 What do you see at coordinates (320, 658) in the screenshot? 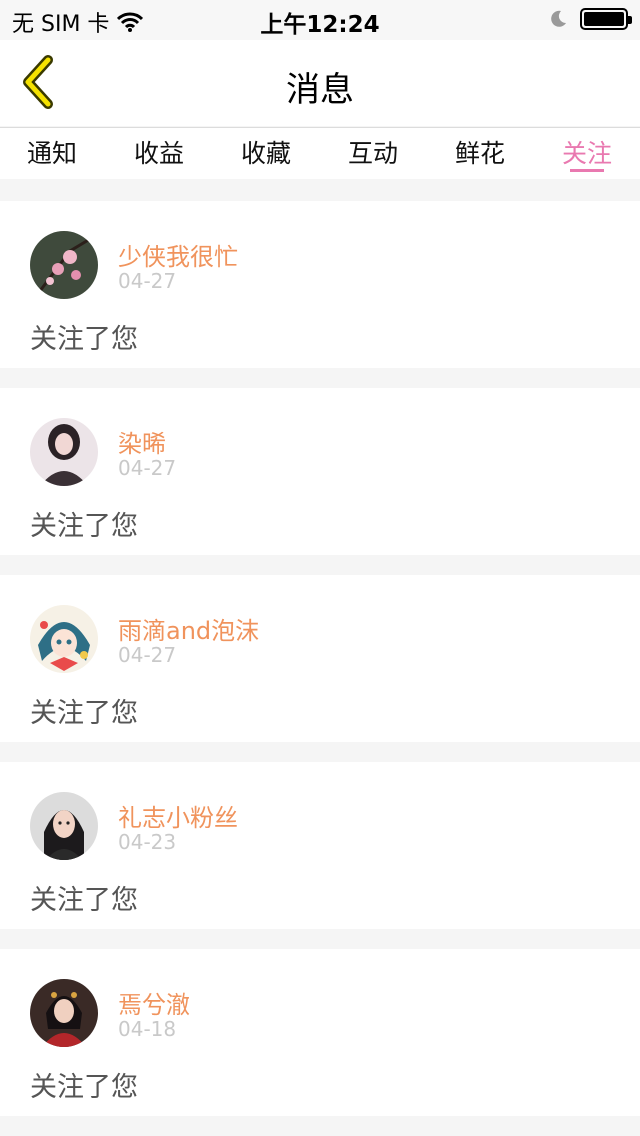
I see `list-item: 雨滴and泡沫 04-27 关注了您` at bounding box center [320, 658].